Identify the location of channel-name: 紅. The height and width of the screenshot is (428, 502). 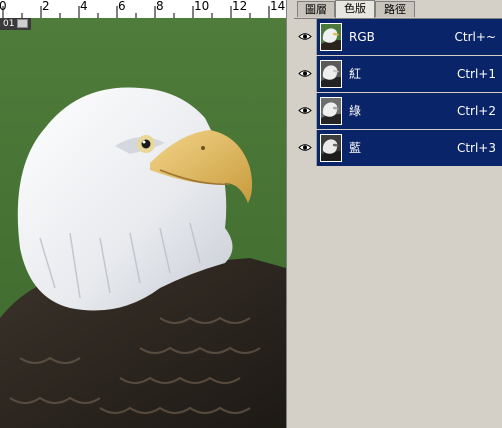
(355, 74).